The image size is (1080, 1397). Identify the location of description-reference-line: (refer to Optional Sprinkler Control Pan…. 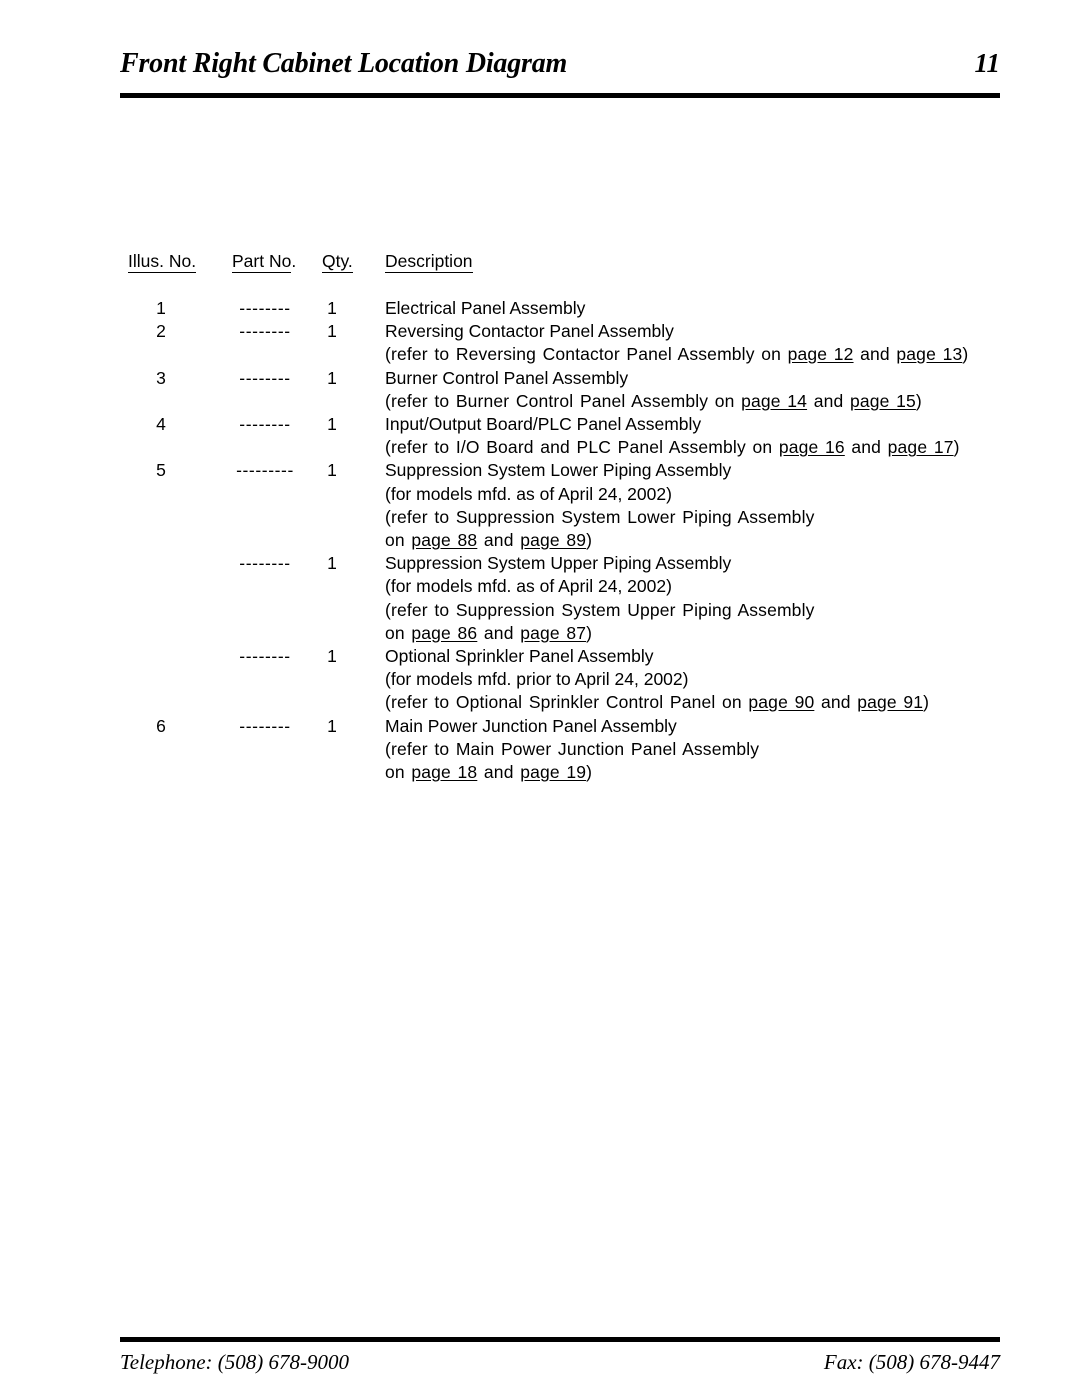
(702, 702).